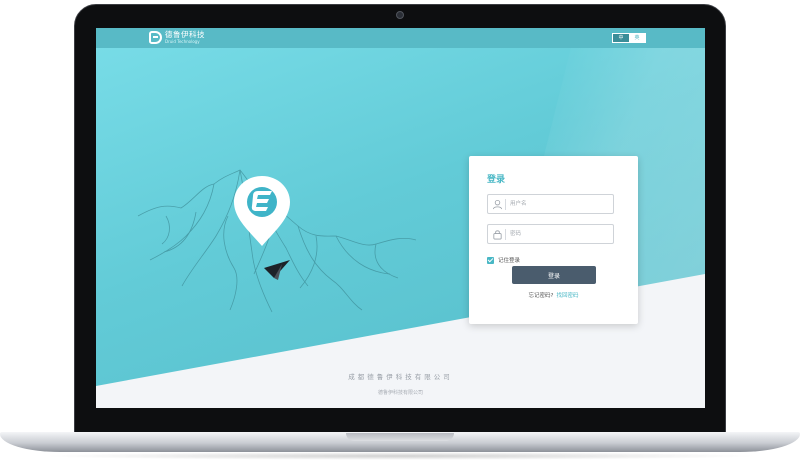  Describe the element at coordinates (497, 235) in the screenshot. I see `lock-icon` at that location.